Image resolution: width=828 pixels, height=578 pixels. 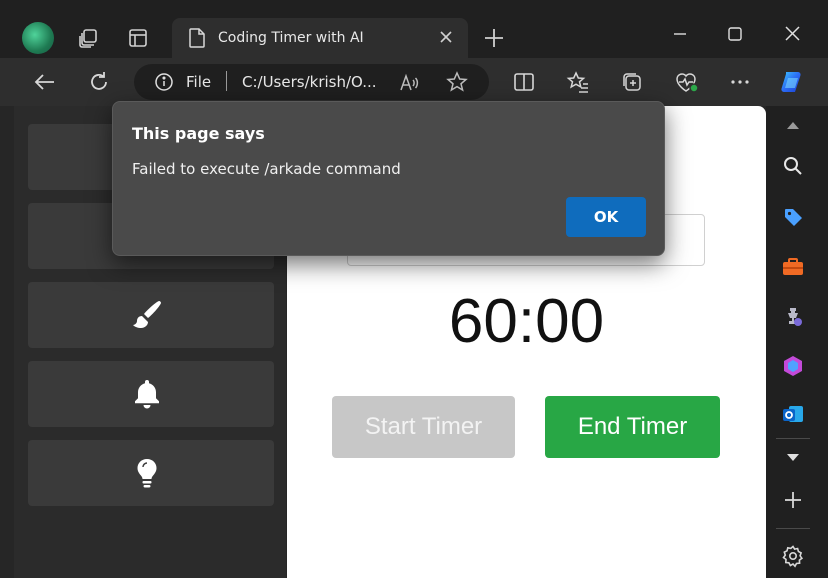 I want to click on browser-titlebar: Coding Timer with AI, so click(x=414, y=29).